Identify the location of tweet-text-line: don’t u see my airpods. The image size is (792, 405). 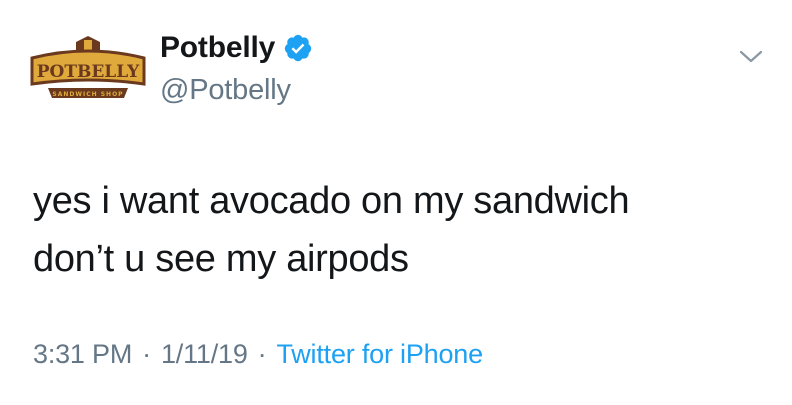
(221, 259).